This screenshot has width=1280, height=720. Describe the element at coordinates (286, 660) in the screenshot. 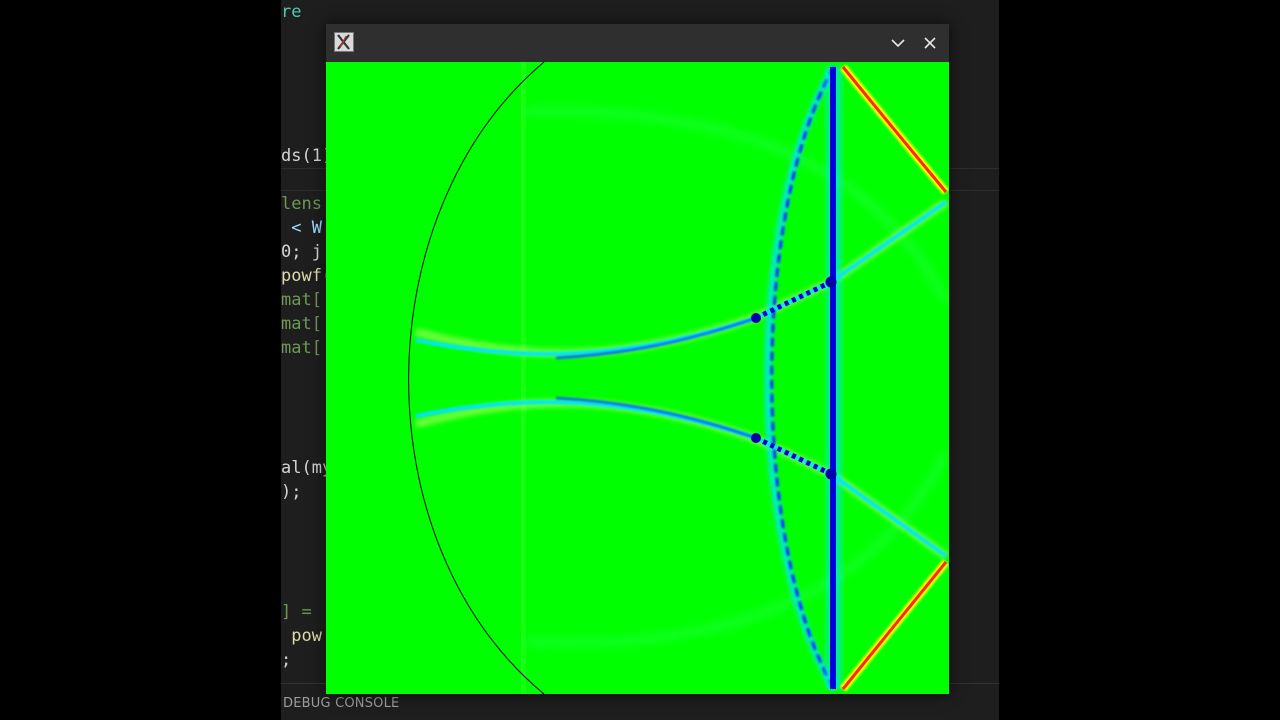

I see `code-line: ;` at that location.